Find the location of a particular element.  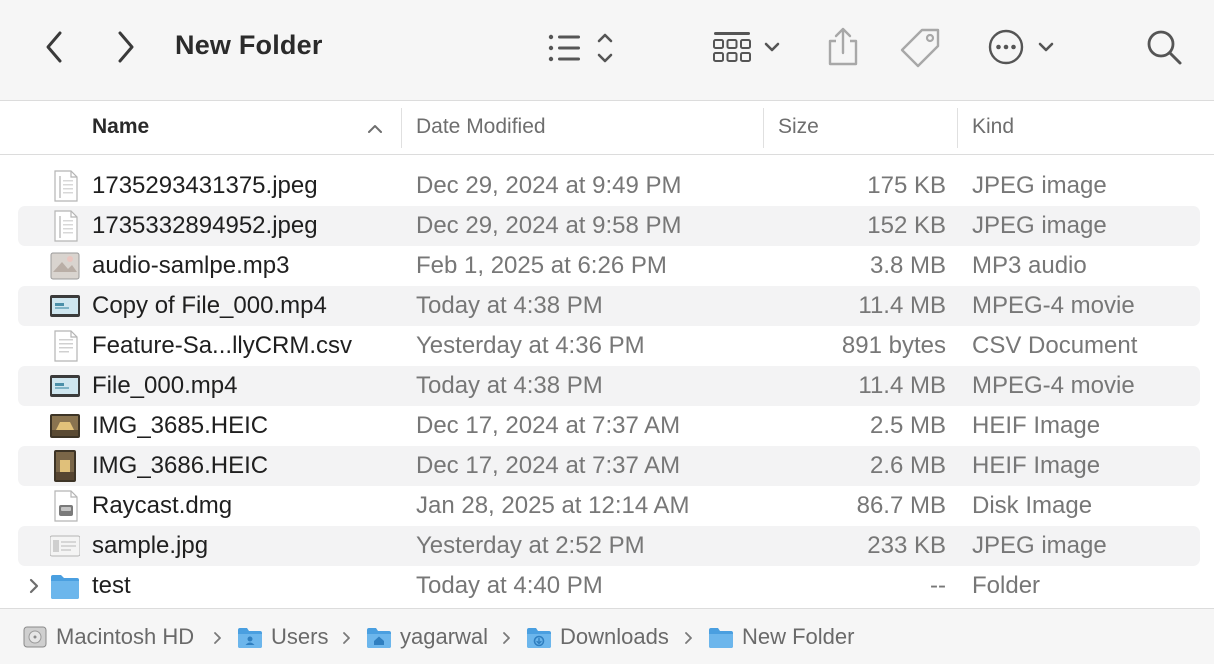

sort-ascending-icon is located at coordinates (375, 129).